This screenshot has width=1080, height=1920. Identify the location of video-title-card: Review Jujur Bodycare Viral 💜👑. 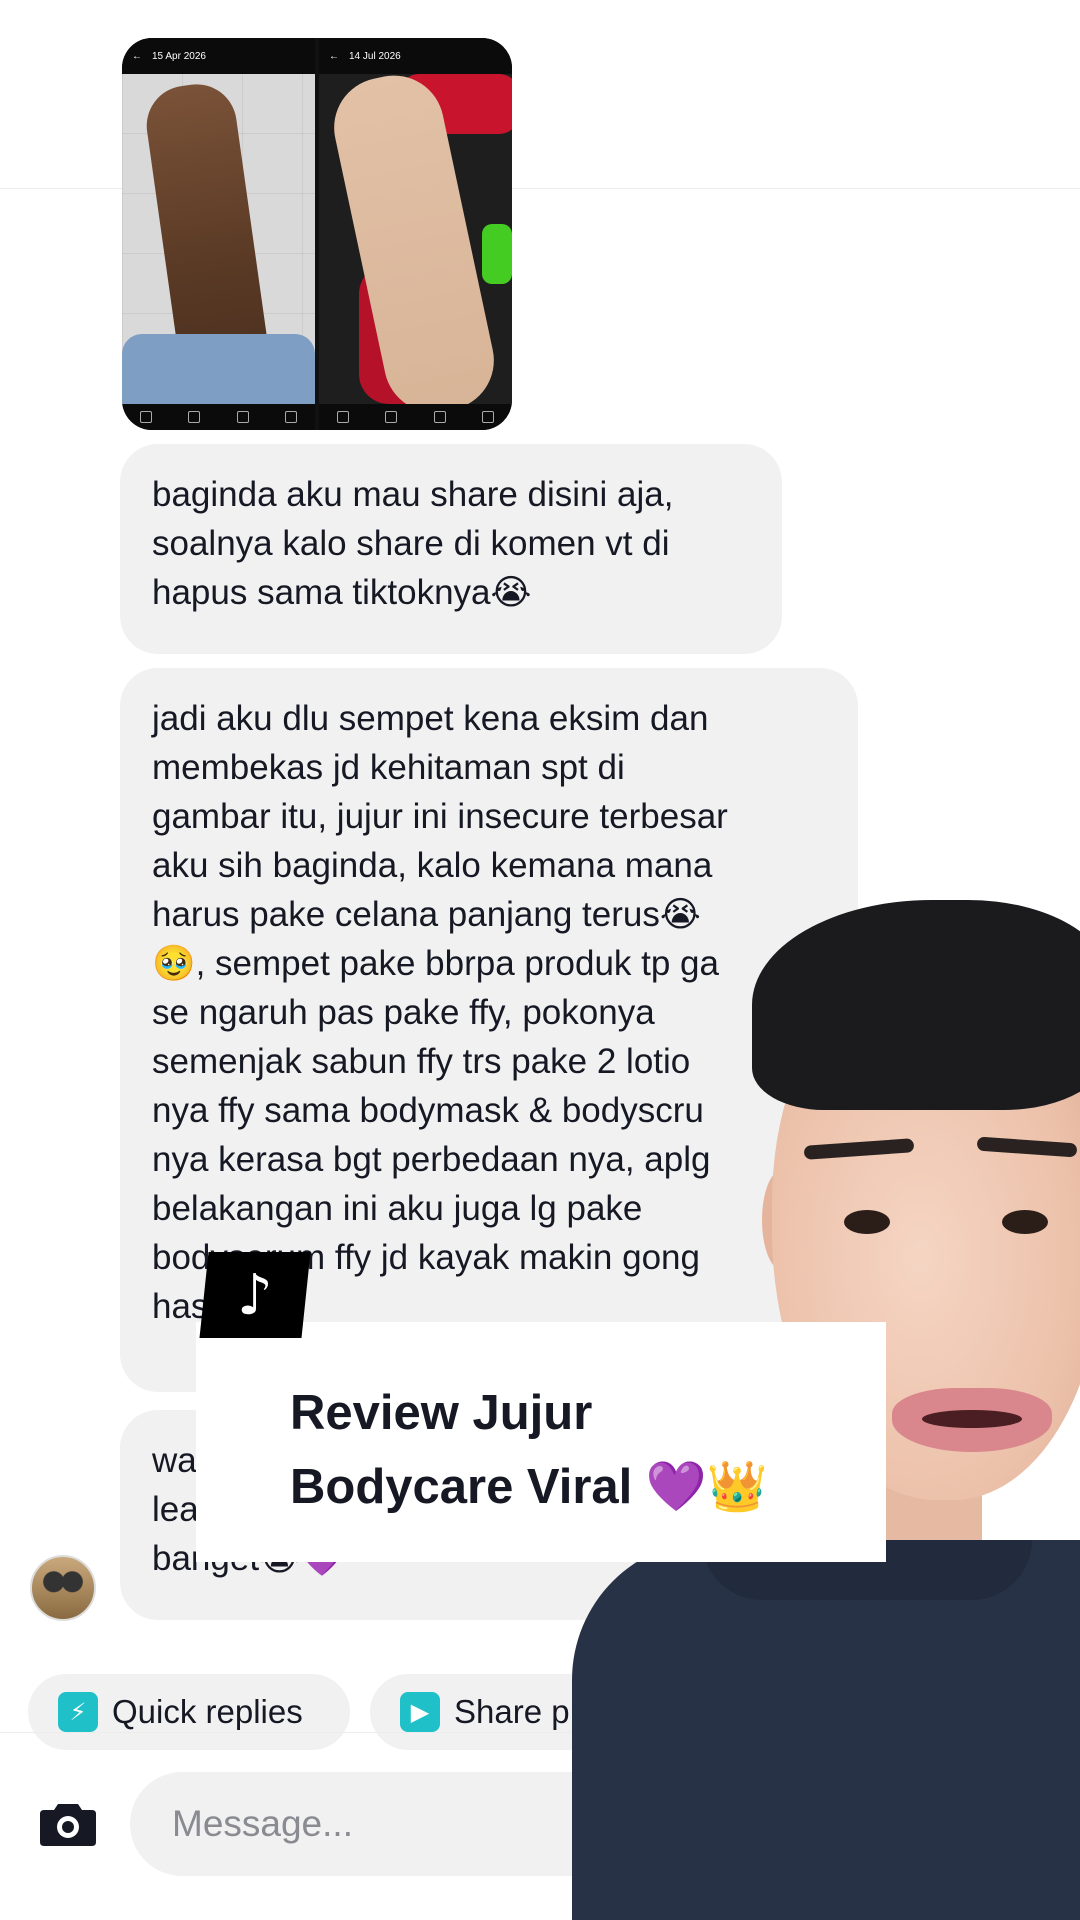
(541, 1442).